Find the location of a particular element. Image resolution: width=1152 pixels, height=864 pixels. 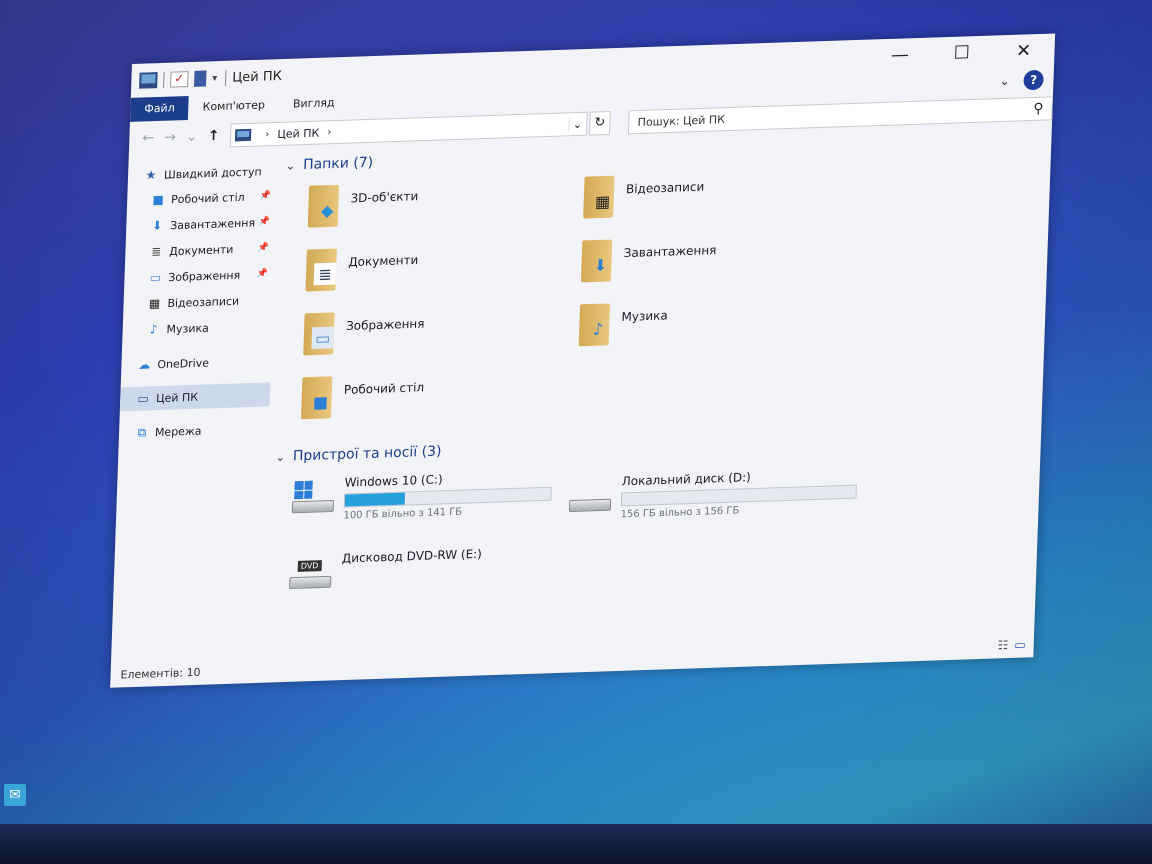

folder-label: Завантаження is located at coordinates (670, 252).